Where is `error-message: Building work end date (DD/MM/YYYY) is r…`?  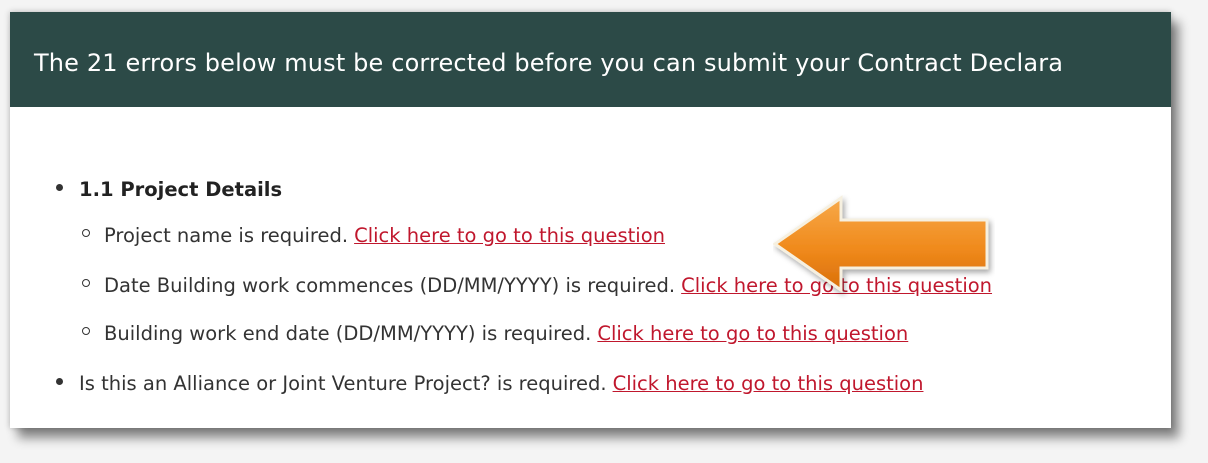
error-message: Building work end date (DD/MM/YYYY) is r… is located at coordinates (348, 333).